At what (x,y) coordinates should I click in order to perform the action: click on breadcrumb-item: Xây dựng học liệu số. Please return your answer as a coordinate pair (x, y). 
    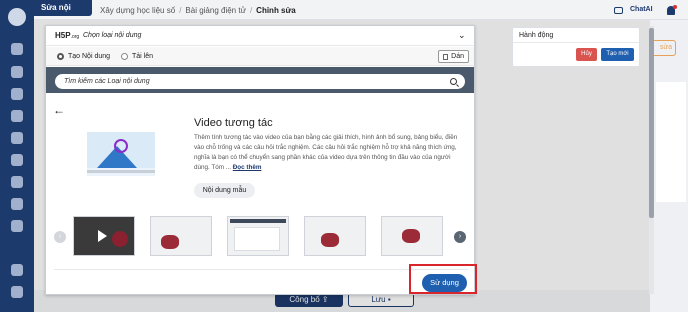
    Looking at the image, I should click on (137, 10).